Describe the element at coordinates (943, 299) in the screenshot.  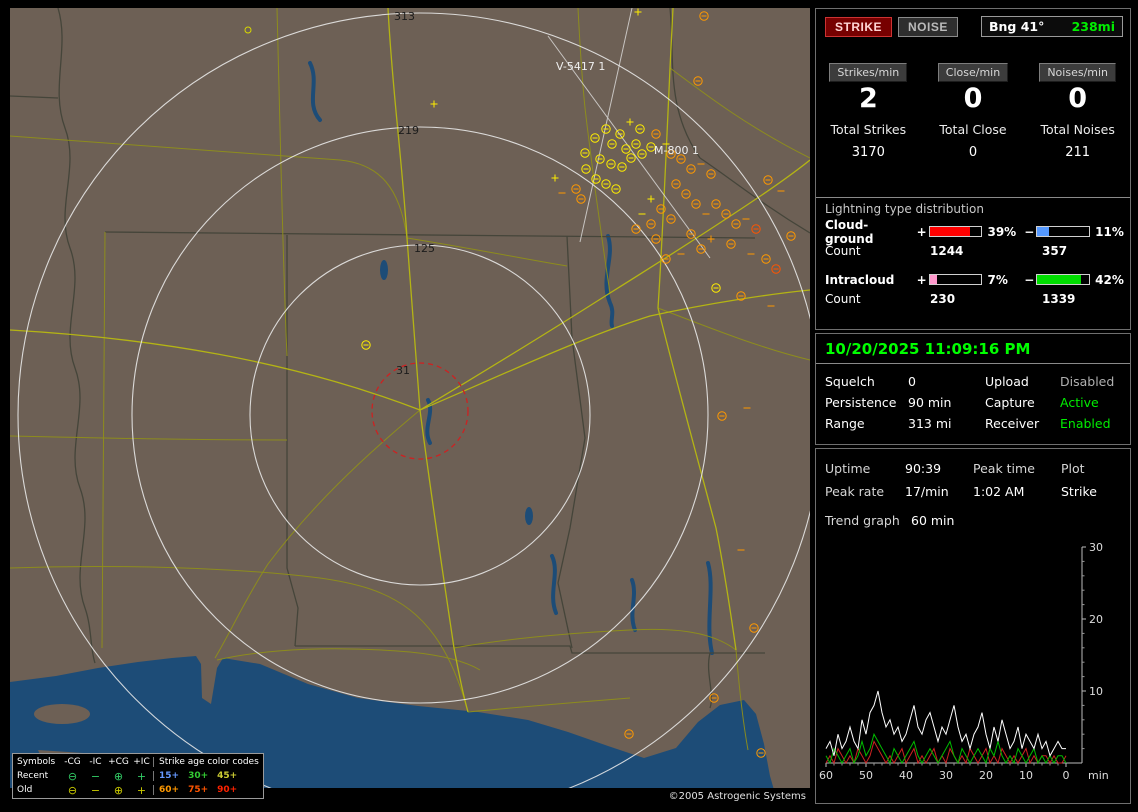
I see `ic-positive-count: 230` at that location.